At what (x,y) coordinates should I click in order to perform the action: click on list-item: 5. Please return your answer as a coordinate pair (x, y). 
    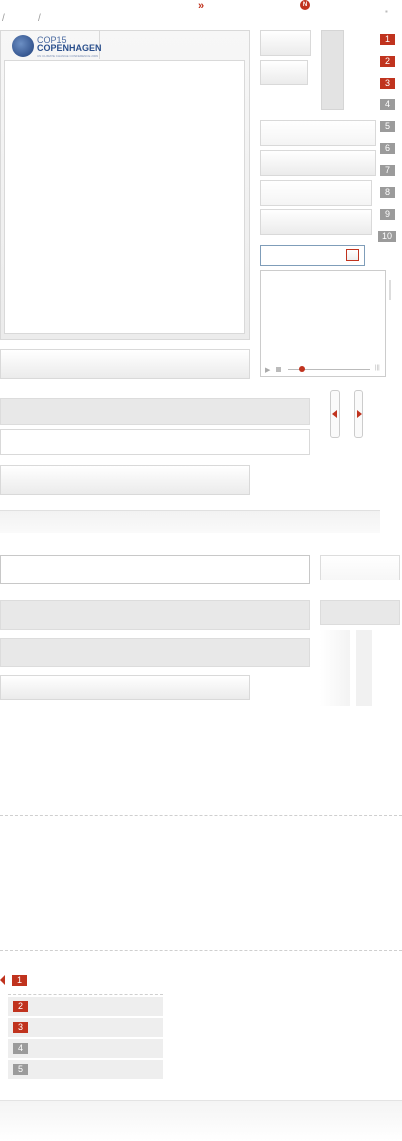
    Looking at the image, I should click on (85, 1069).